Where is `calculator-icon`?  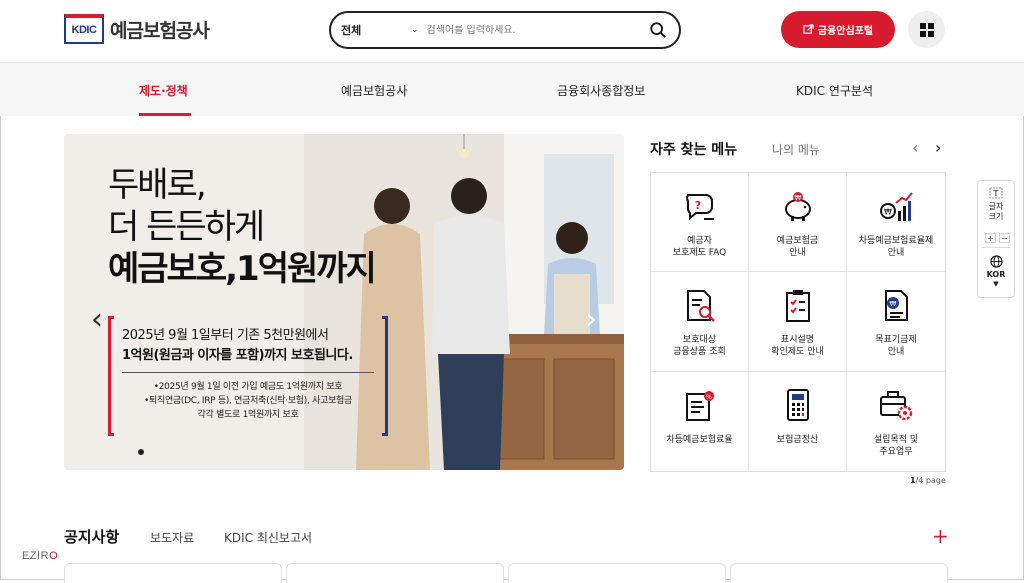
calculator-icon is located at coordinates (797, 404).